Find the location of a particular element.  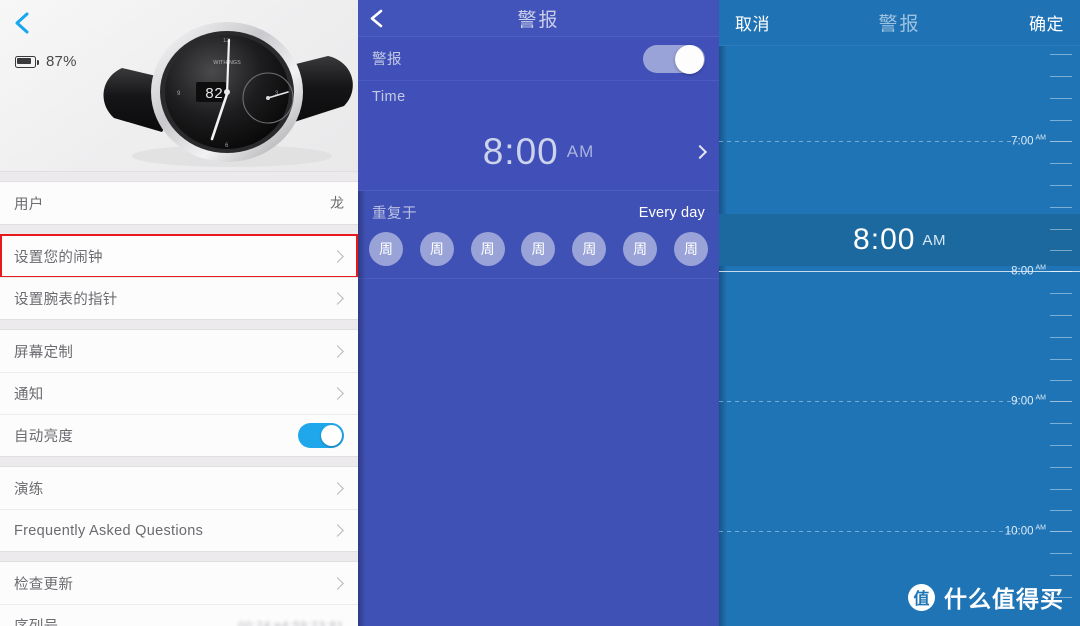

time-ruler: 7:00 AM 8:00 AM 9:00 AM 10:00 AM is located at coordinates (1042, 336).